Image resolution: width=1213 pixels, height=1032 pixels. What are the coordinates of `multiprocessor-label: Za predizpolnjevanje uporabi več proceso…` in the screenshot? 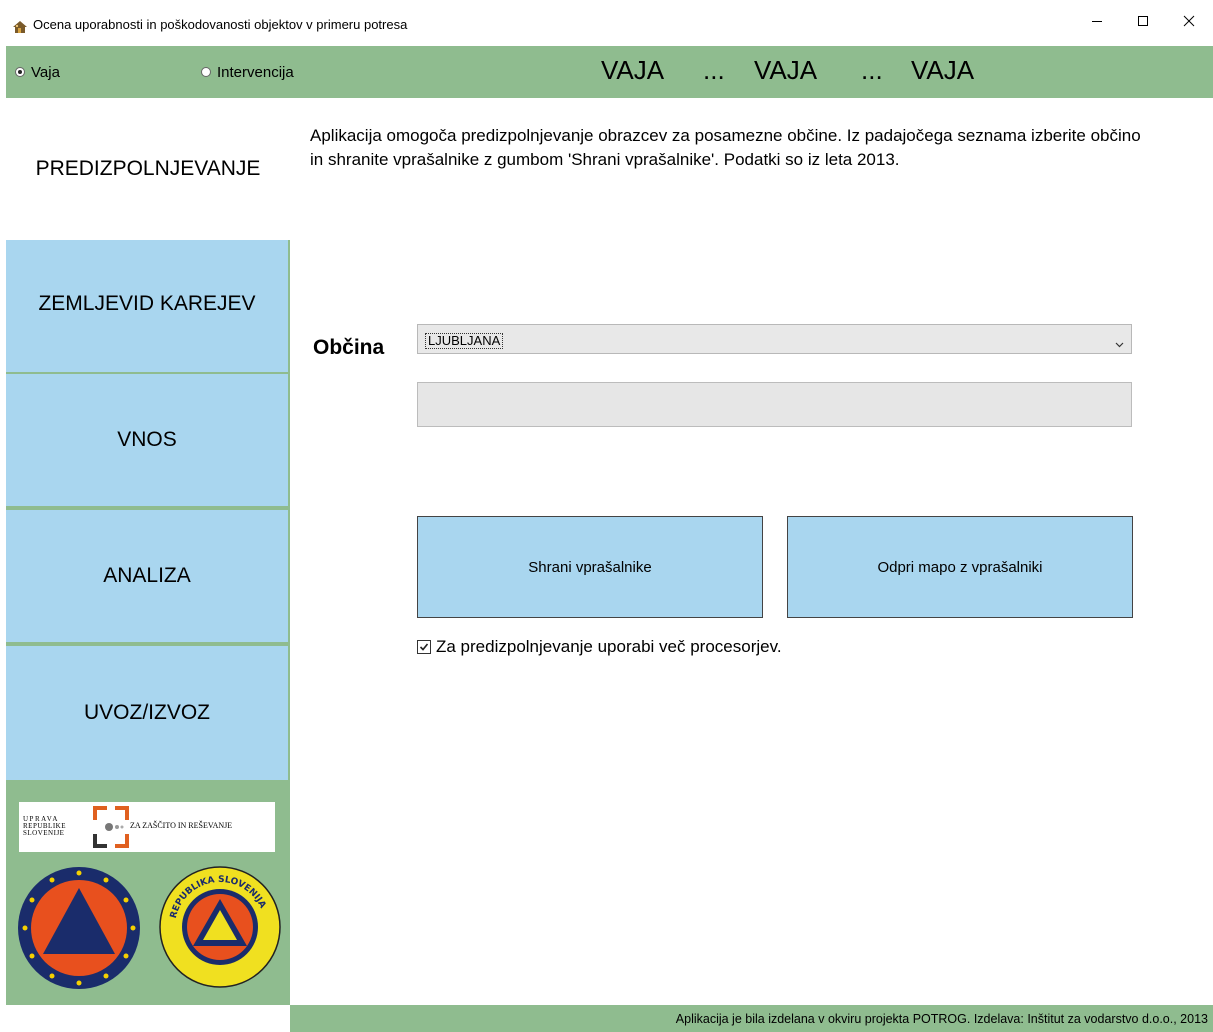 It's located at (609, 646).